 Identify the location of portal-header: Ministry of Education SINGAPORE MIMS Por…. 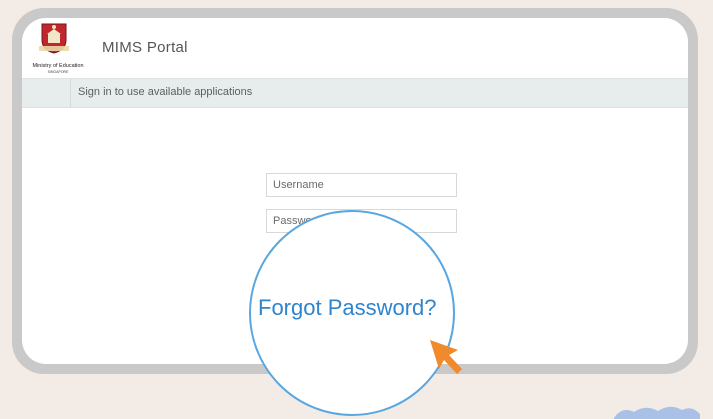
(355, 48).